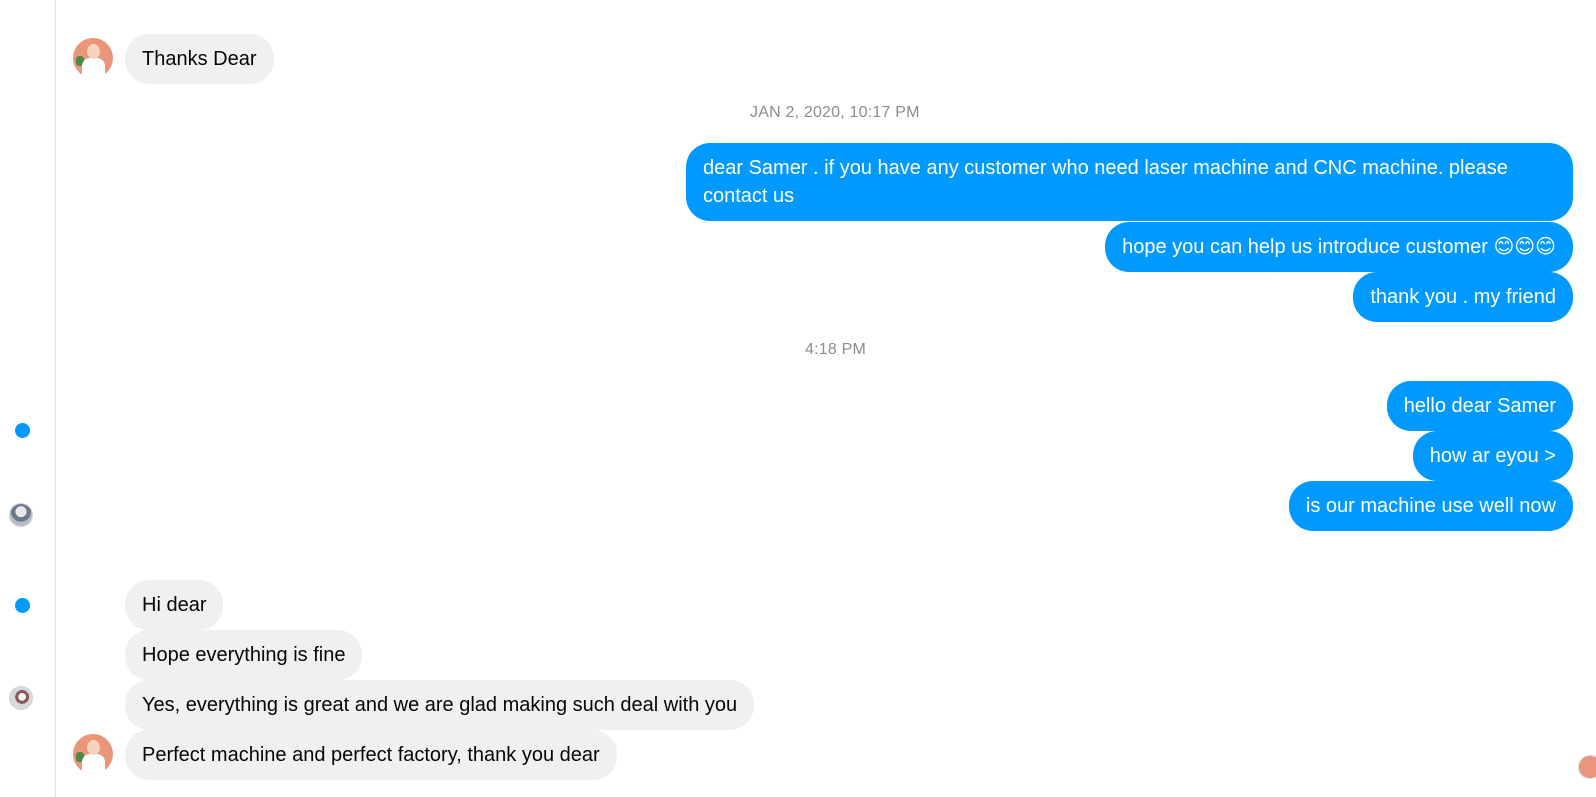  What do you see at coordinates (835, 349) in the screenshot?
I see `message-timestamp: 4:18 PM` at bounding box center [835, 349].